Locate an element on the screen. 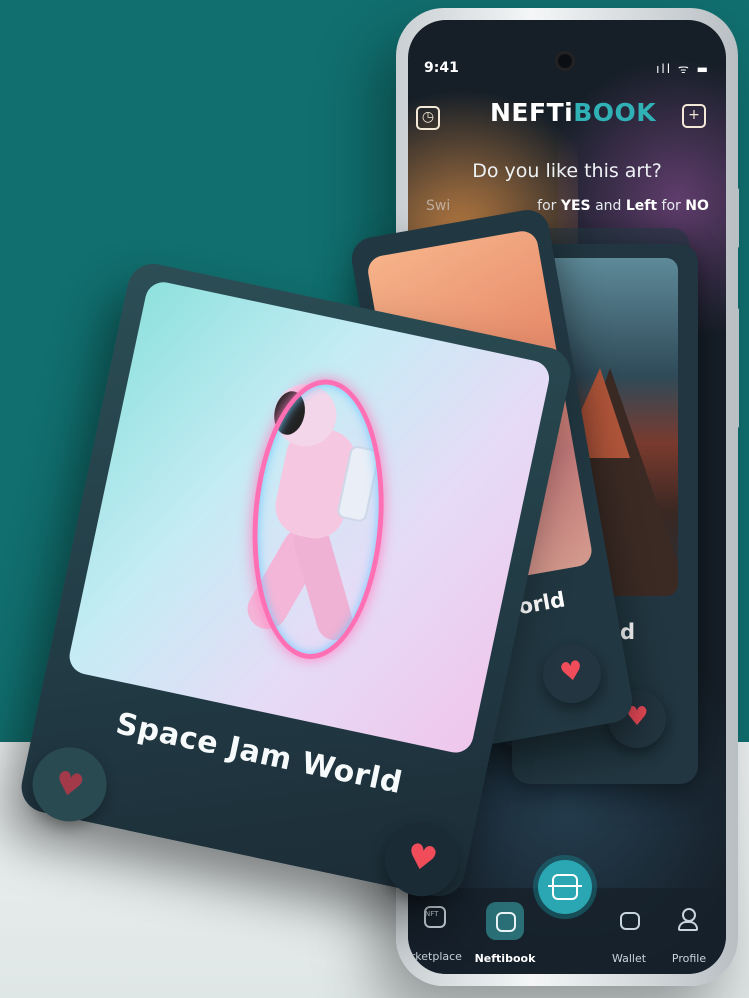 The width and height of the screenshot is (749, 998). clock-icon: ◷ is located at coordinates (428, 118).